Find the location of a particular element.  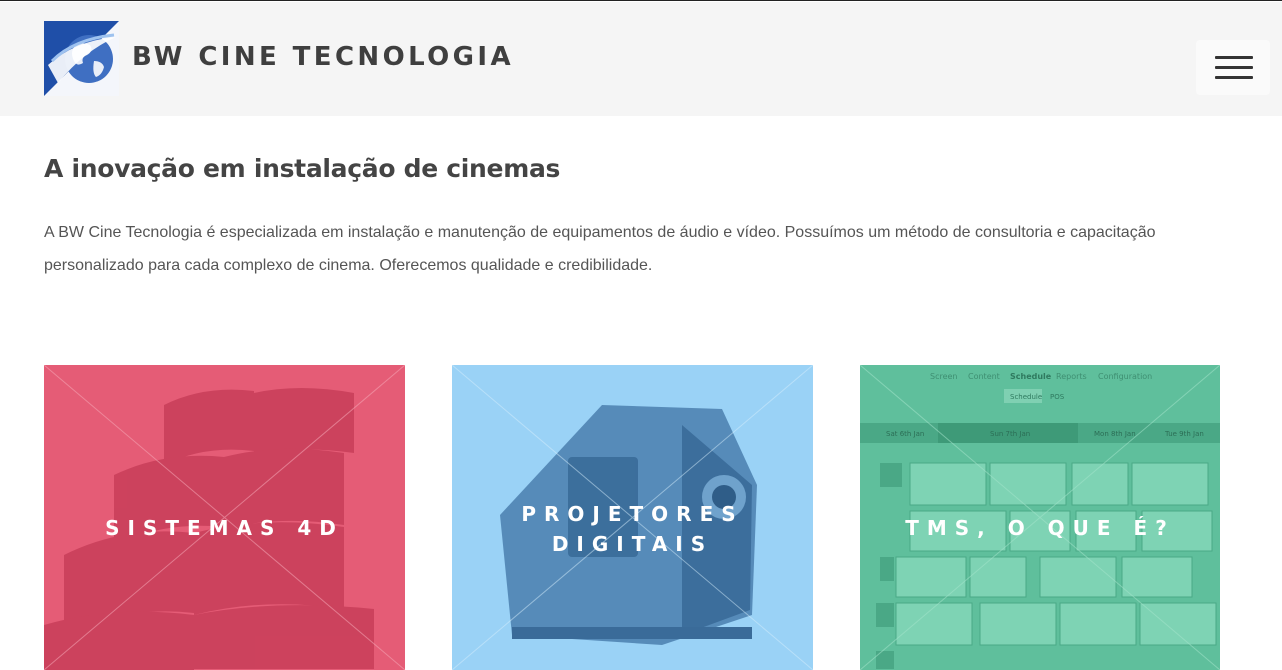

hamburger-menu-button is located at coordinates (1233, 67).